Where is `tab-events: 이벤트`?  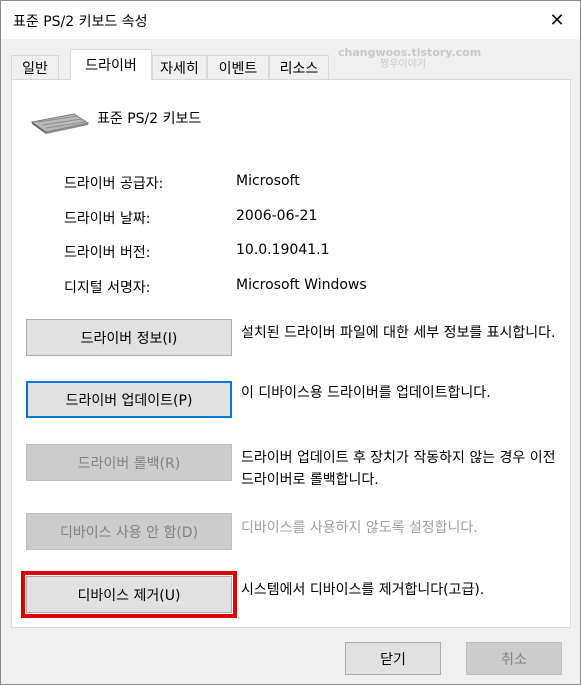 tab-events: 이벤트 is located at coordinates (238, 67).